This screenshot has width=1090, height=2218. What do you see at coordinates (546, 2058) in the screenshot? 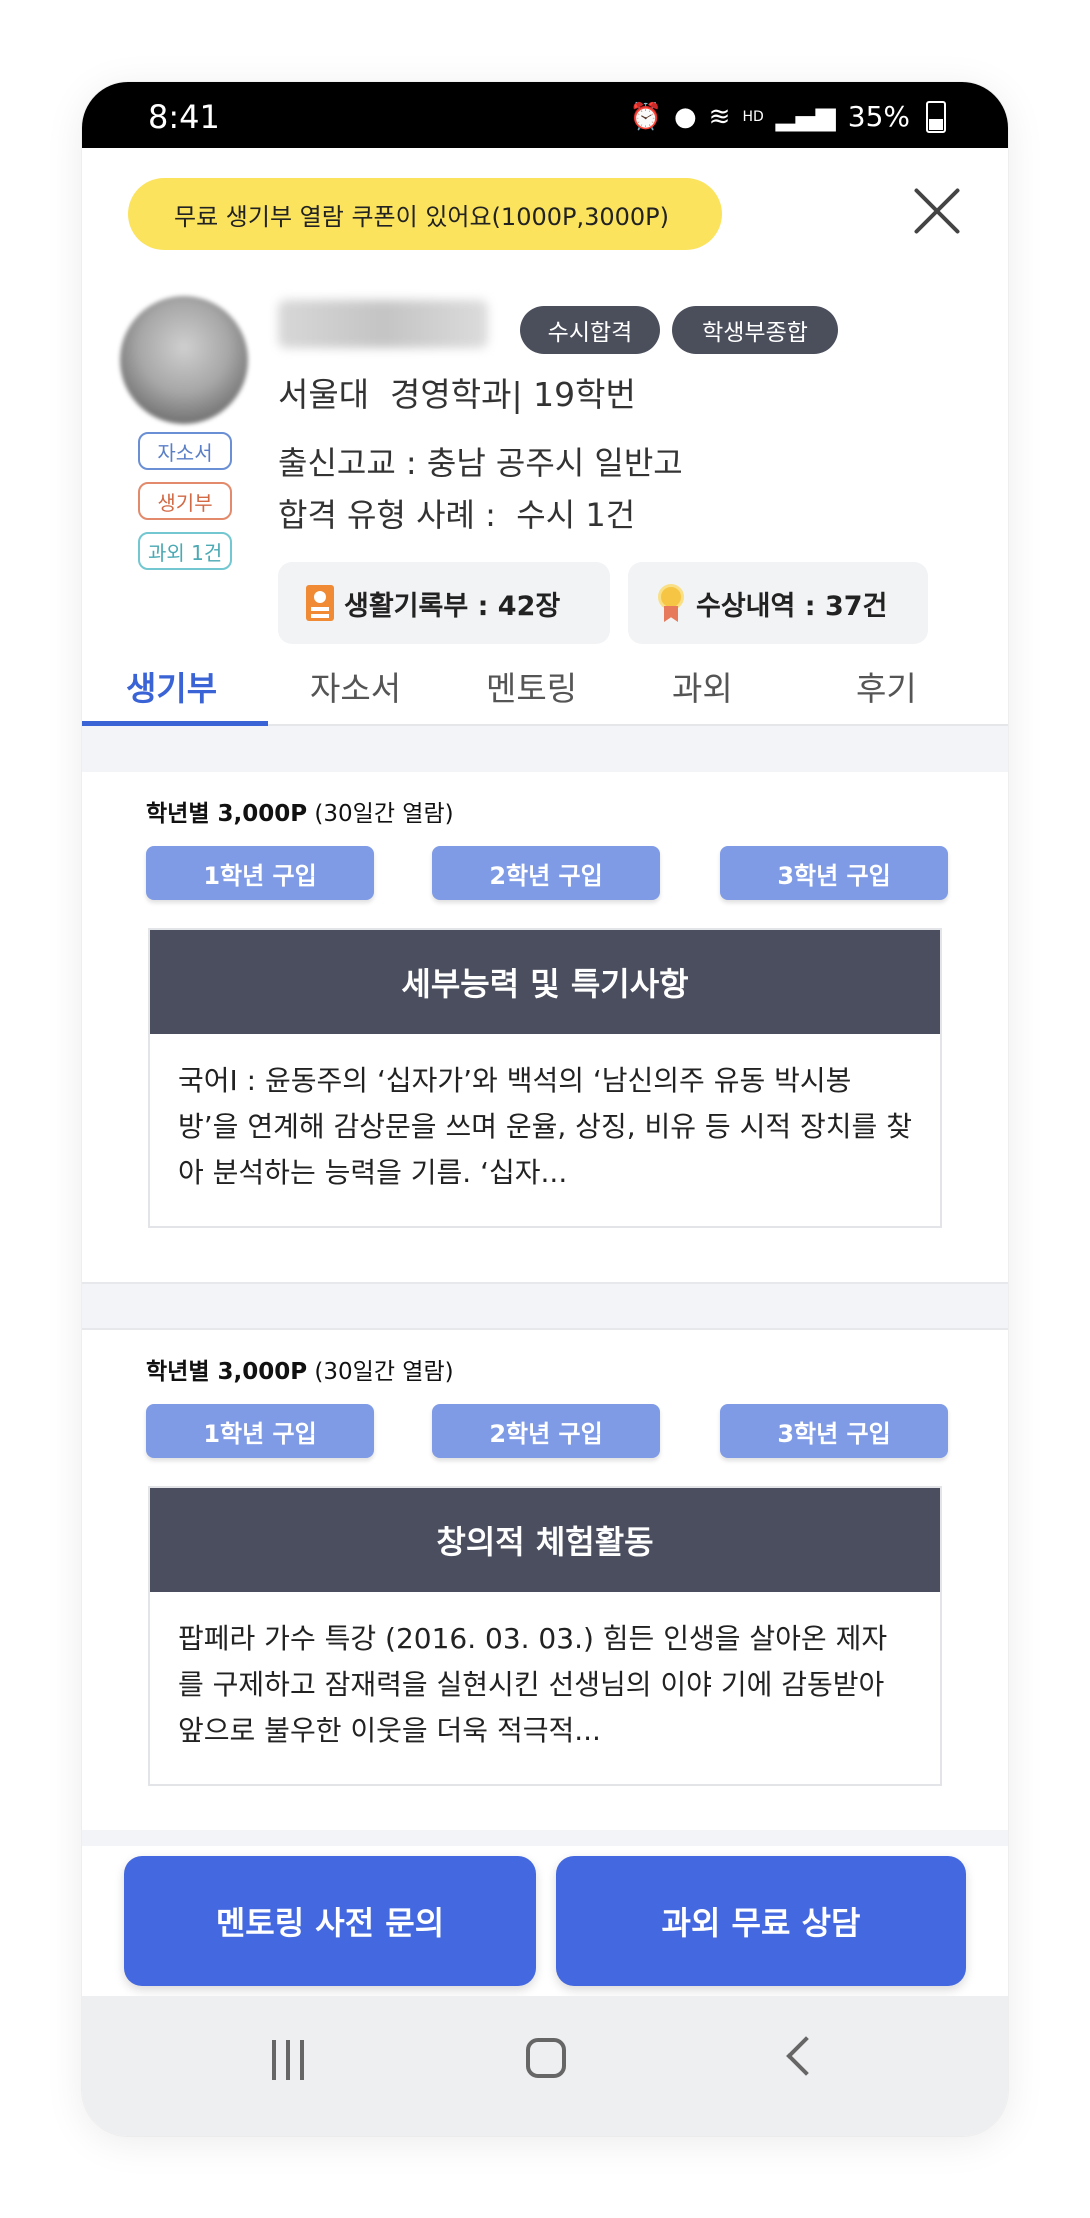
I see `home-icon` at bounding box center [546, 2058].